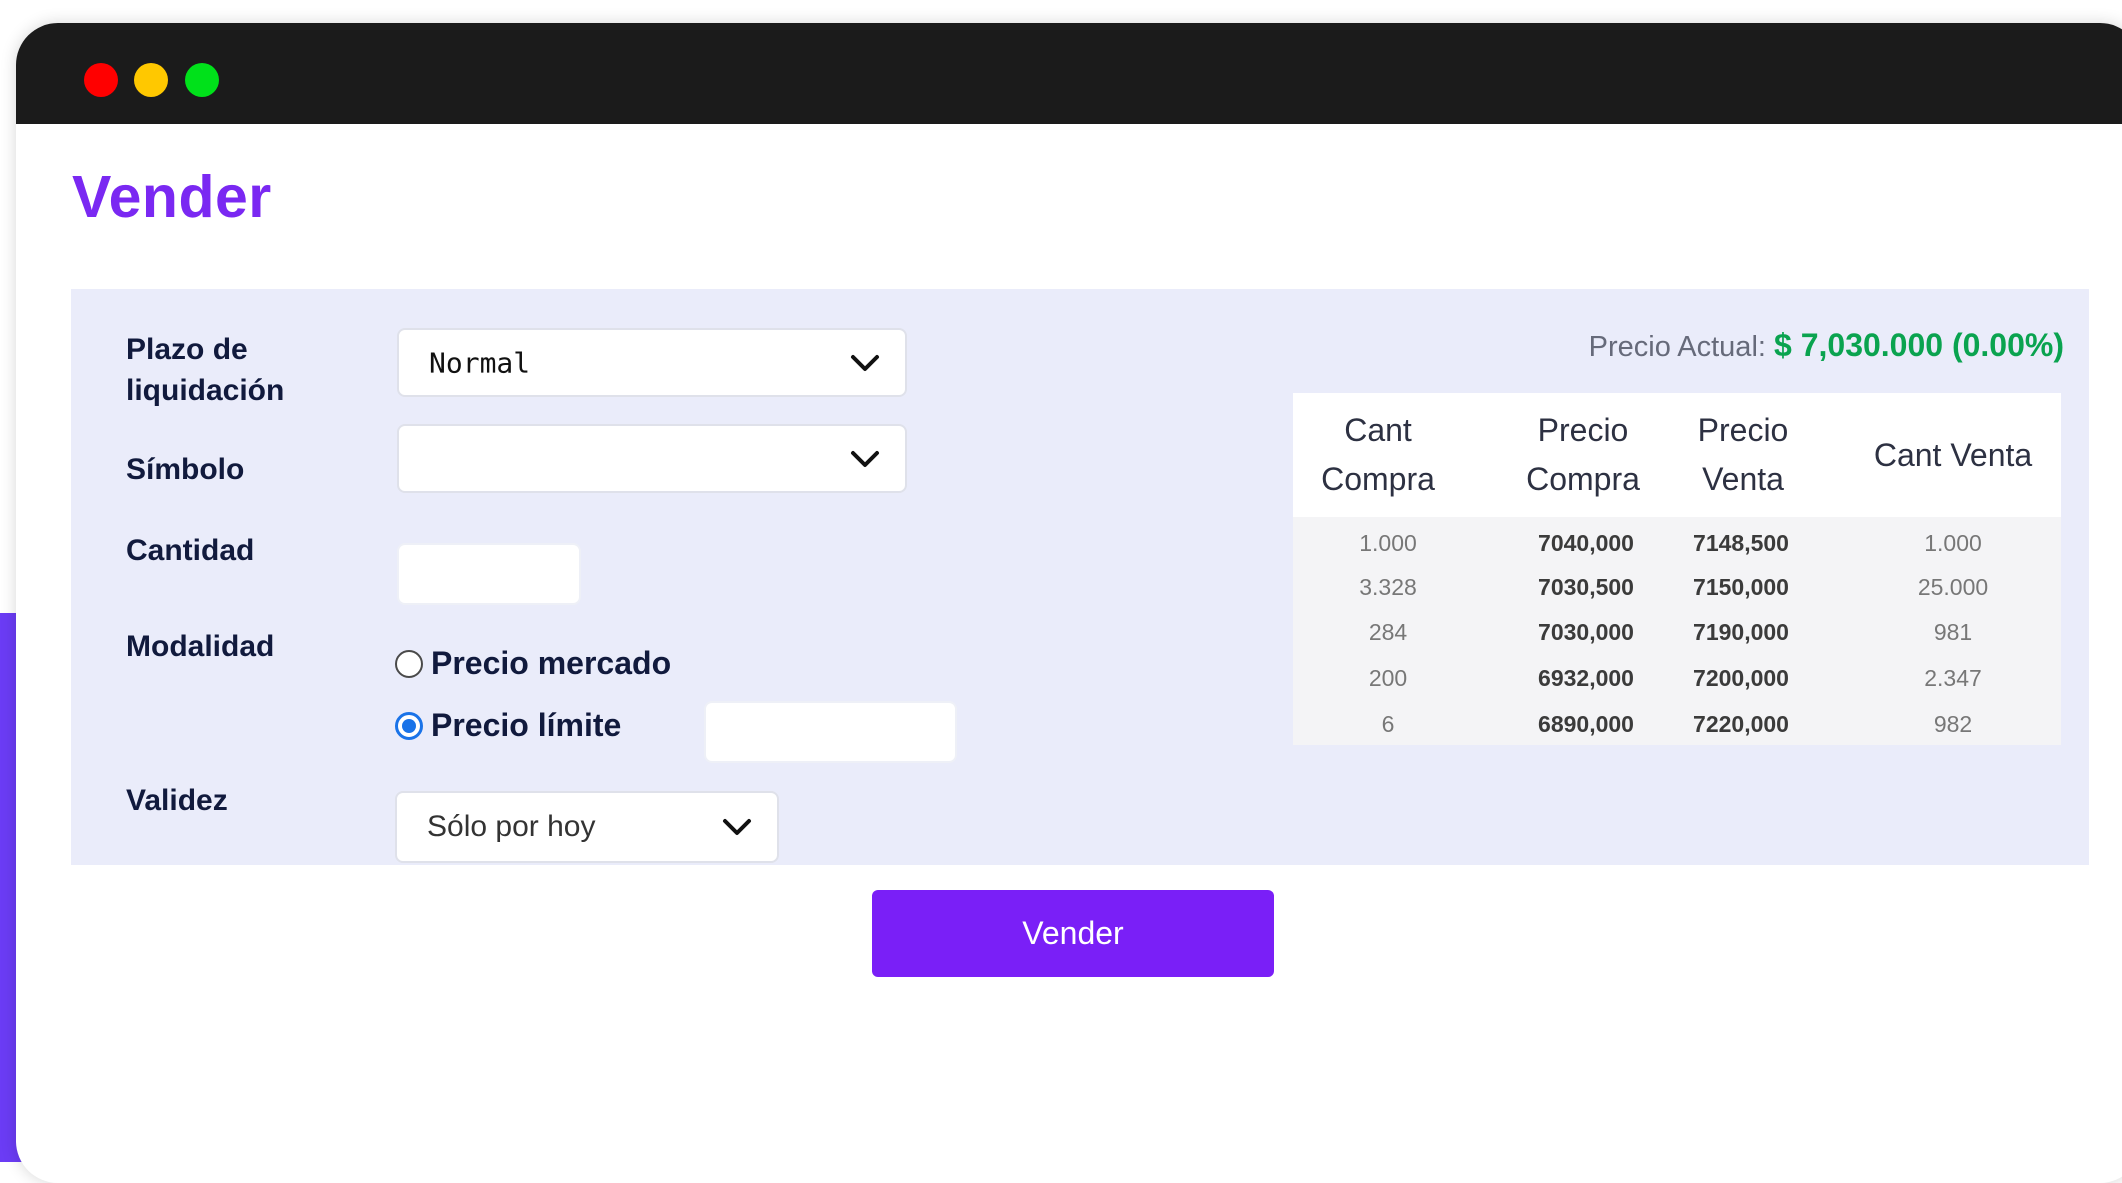 Image resolution: width=2122 pixels, height=1183 pixels. Describe the element at coordinates (1073, 933) in the screenshot. I see `sell-button: Vender` at that location.